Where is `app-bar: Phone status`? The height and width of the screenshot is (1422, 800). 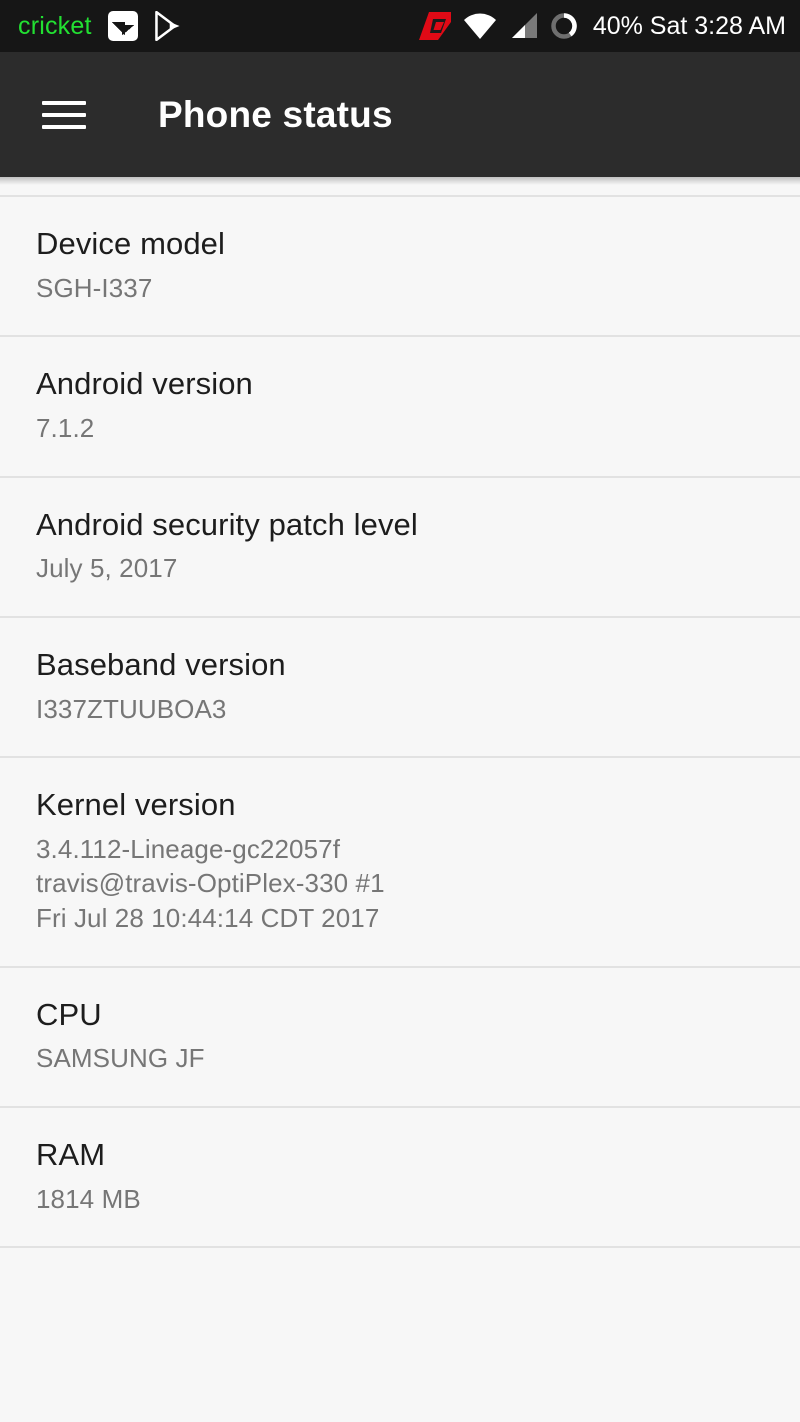 app-bar: Phone status is located at coordinates (400, 118).